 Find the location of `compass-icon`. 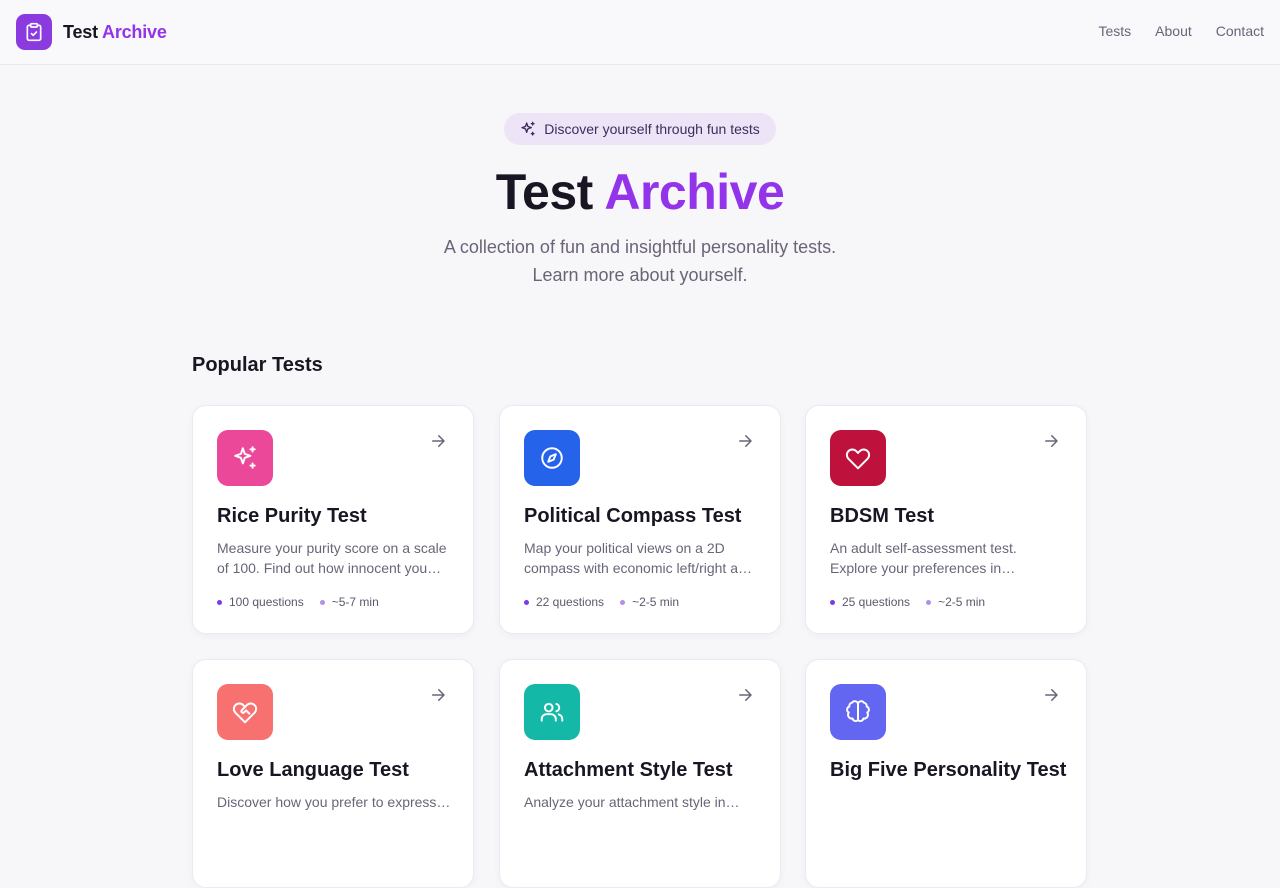

compass-icon is located at coordinates (552, 458).